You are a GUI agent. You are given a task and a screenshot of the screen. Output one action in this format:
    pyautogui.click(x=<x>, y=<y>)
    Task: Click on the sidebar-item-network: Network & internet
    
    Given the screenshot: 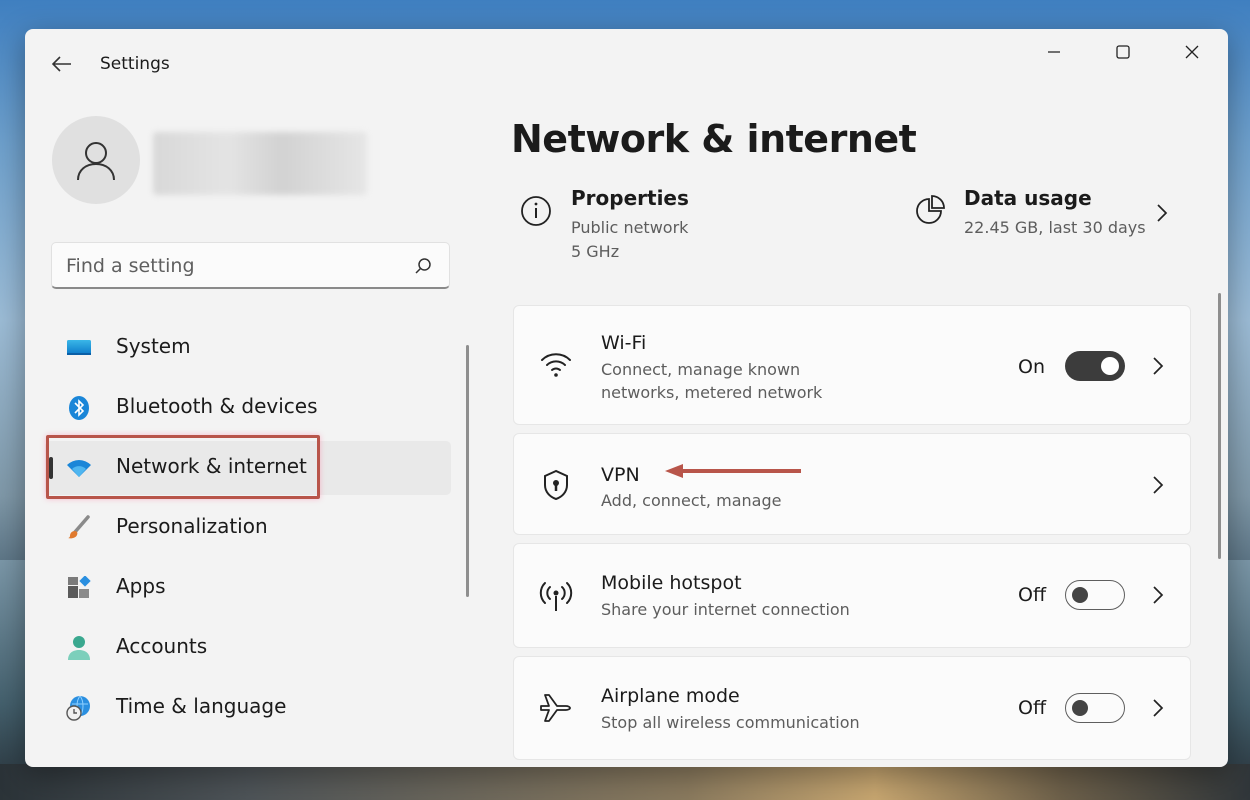 What is the action you would take?
    pyautogui.click(x=248, y=468)
    